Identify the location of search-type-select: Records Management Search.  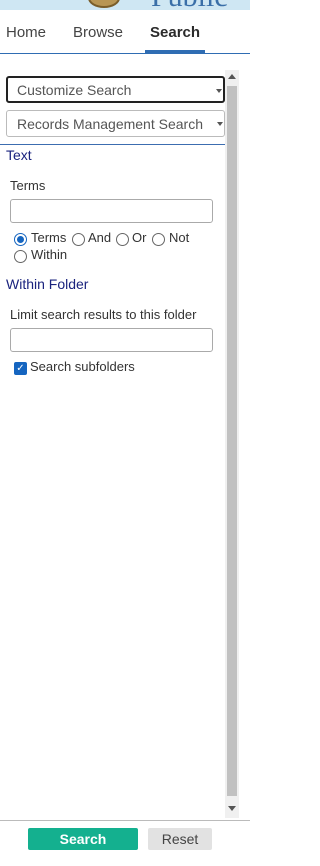
(115, 123).